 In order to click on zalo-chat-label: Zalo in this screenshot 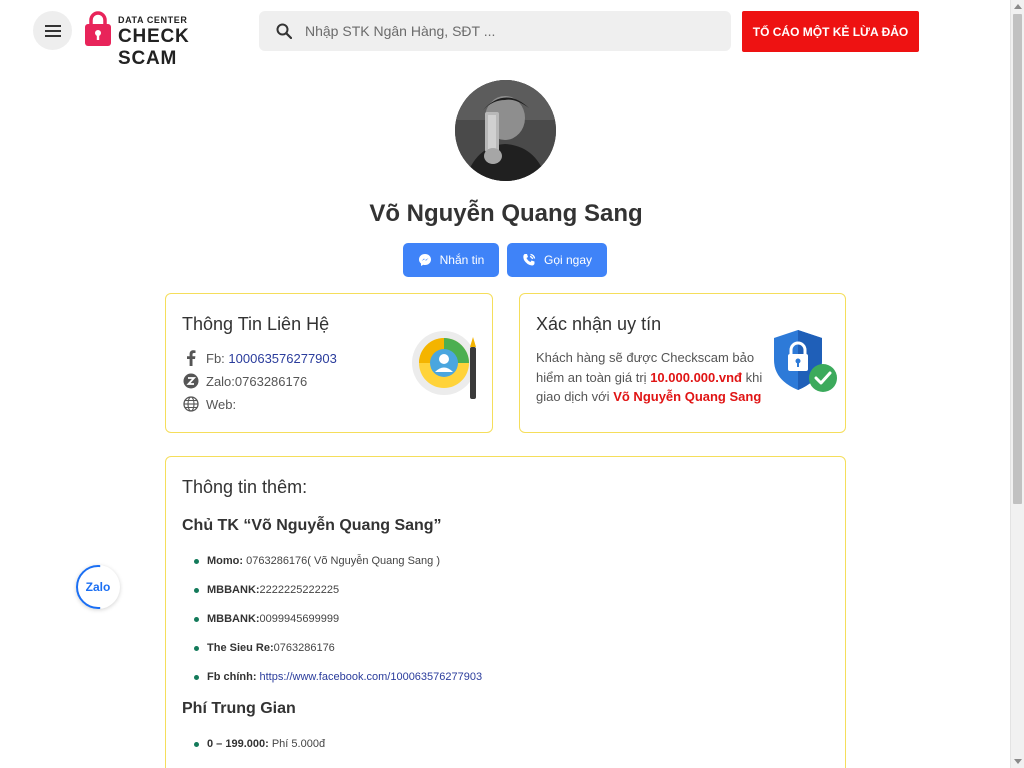, I will do `click(98, 587)`.